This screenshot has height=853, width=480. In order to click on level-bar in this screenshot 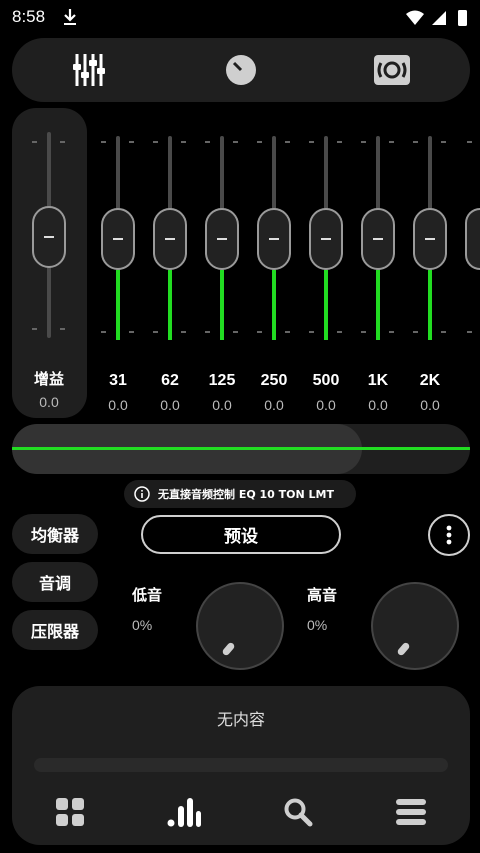, I will do `click(241, 449)`.